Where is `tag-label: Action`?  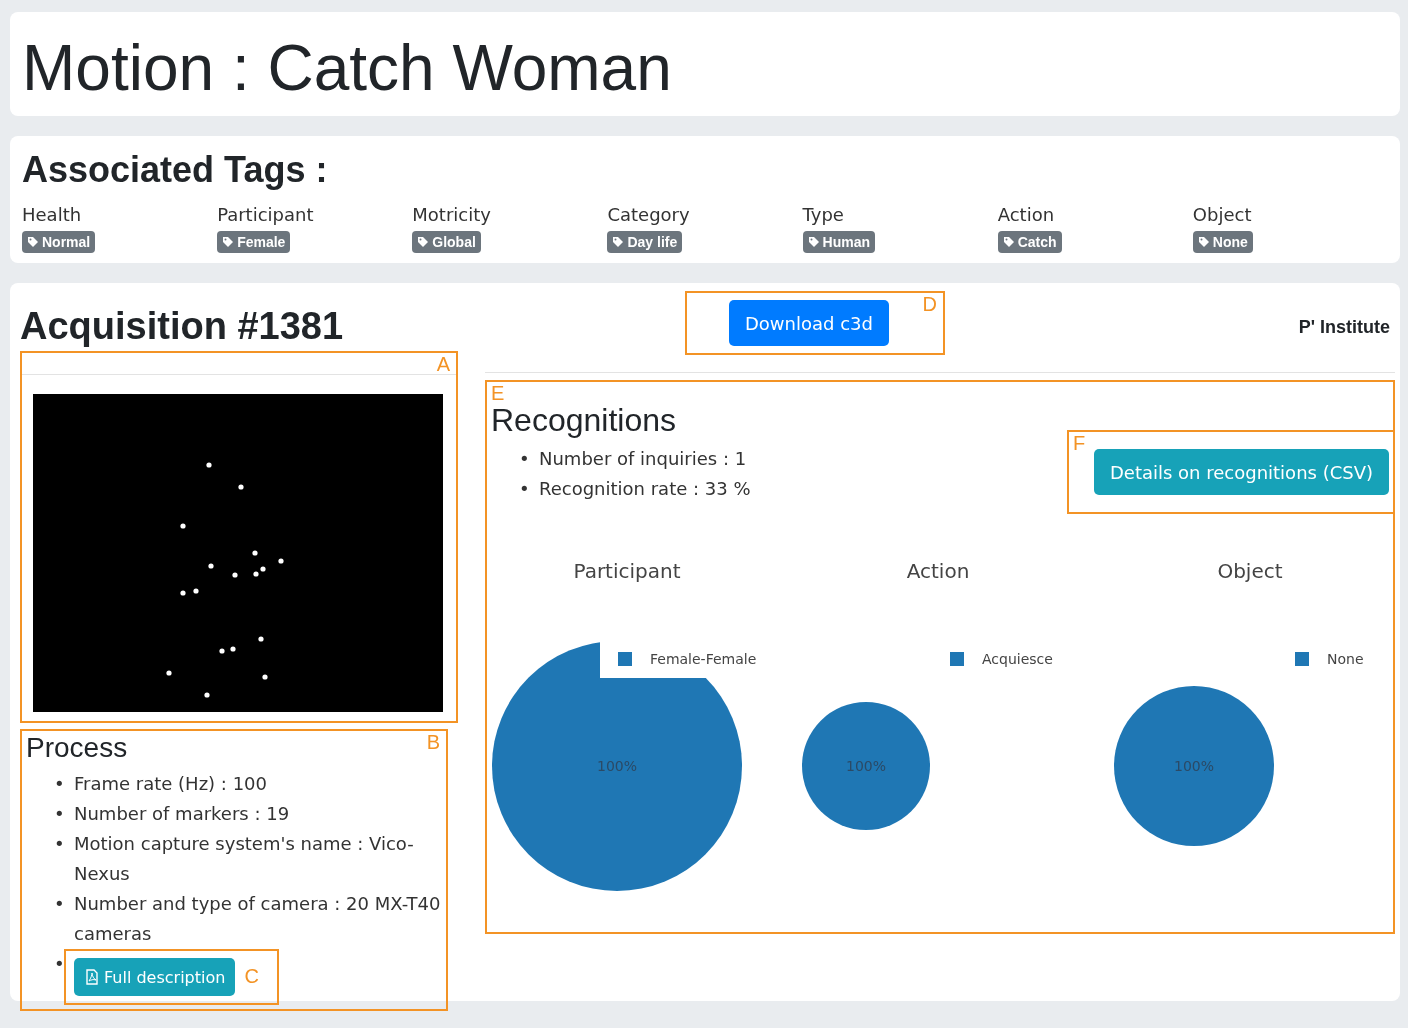 tag-label: Action is located at coordinates (1026, 214).